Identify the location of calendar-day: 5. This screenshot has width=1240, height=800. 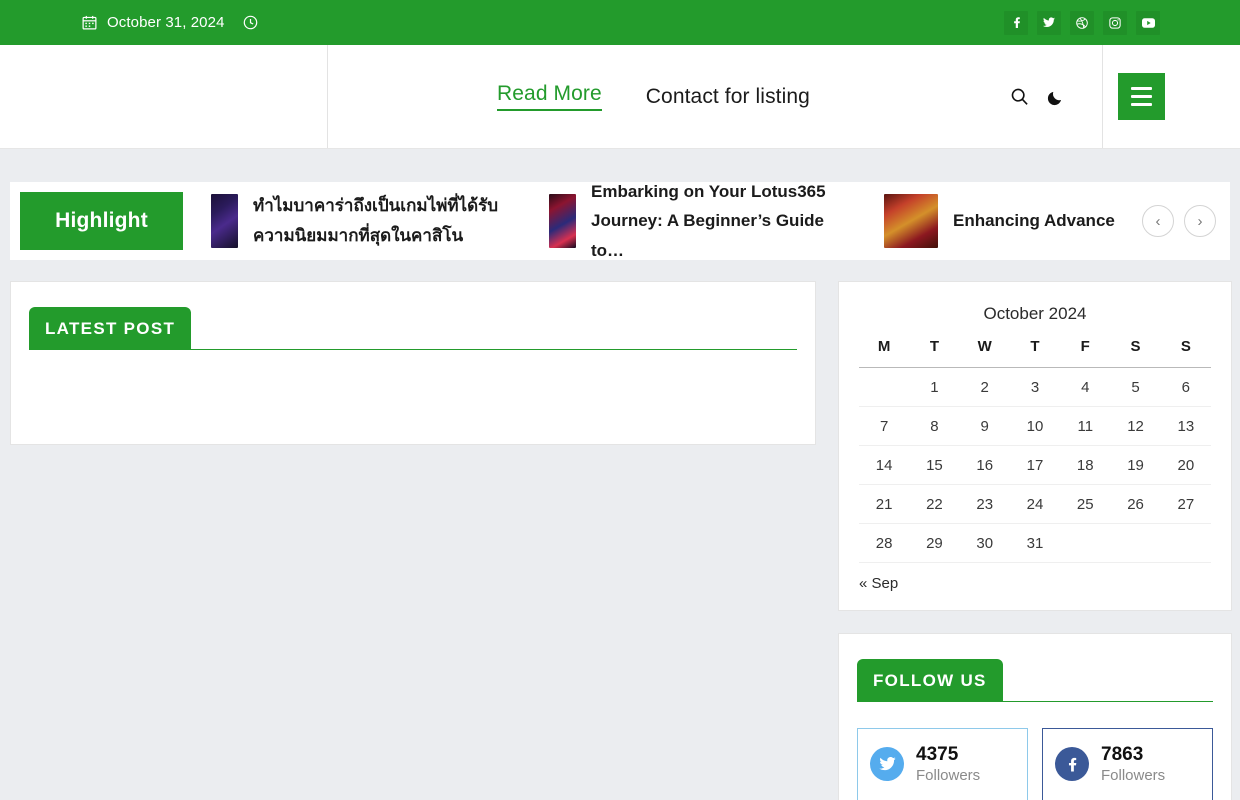
(1135, 387).